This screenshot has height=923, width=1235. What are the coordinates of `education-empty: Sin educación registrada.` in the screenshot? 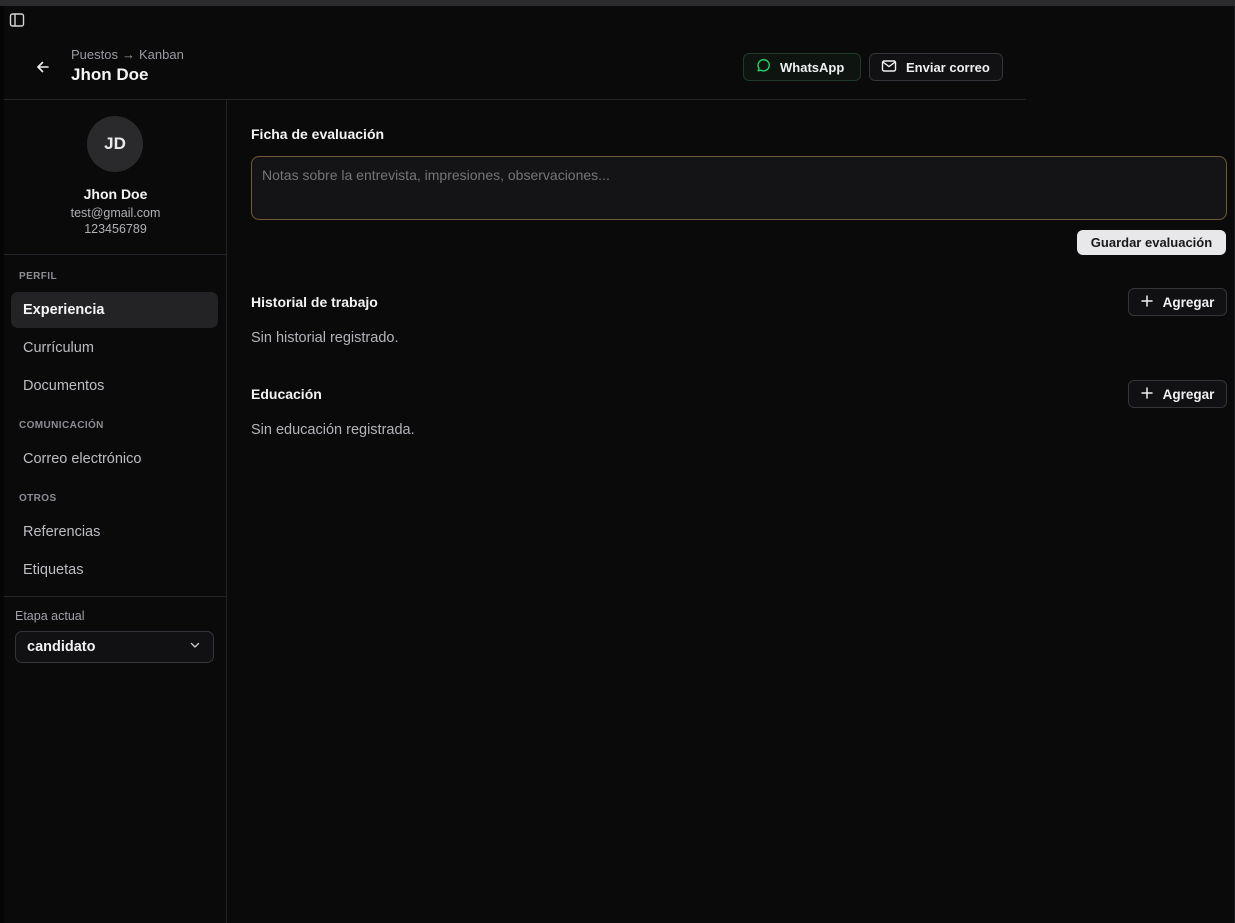 It's located at (333, 430).